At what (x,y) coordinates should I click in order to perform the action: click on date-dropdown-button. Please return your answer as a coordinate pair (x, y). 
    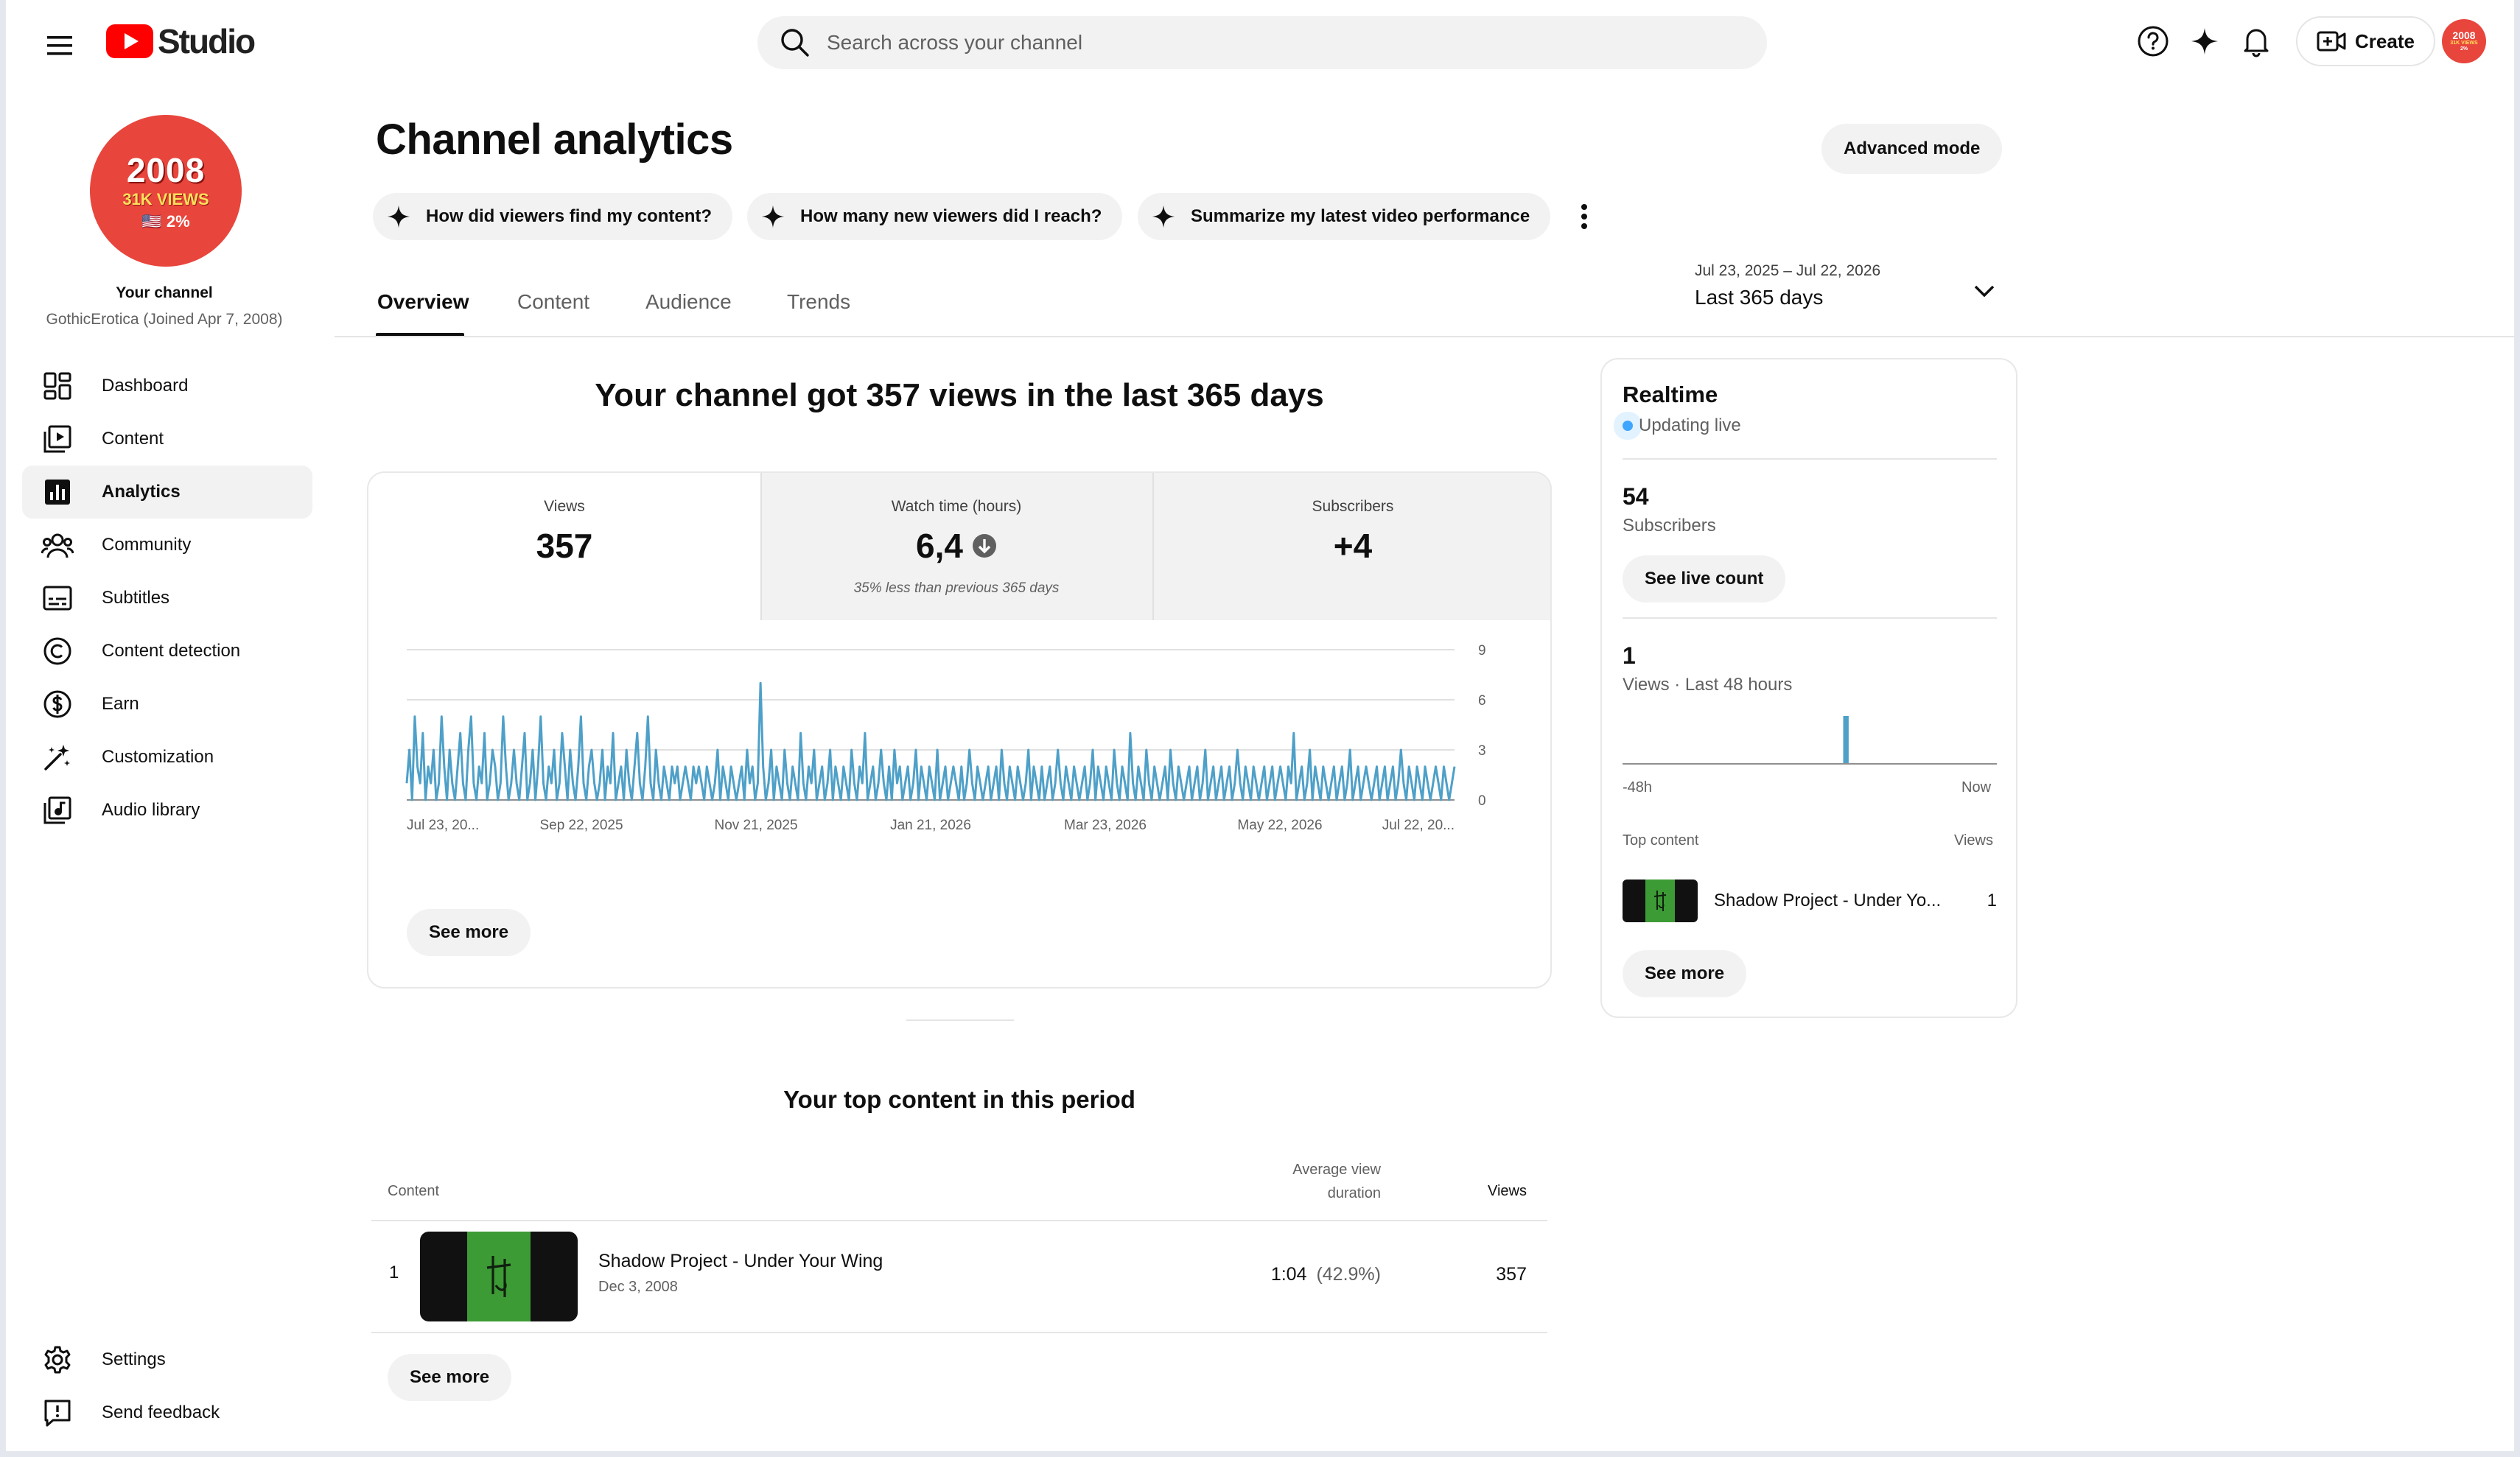
    Looking at the image, I should click on (1984, 291).